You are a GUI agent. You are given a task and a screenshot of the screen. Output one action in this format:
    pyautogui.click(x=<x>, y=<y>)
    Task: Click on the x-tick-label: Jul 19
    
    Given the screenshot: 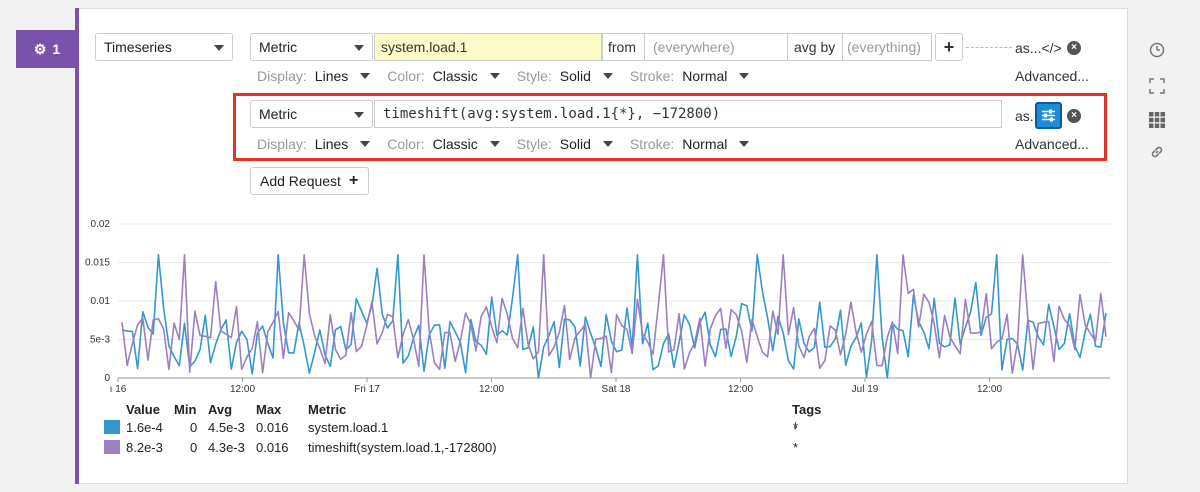 What is the action you would take?
    pyautogui.click(x=865, y=389)
    